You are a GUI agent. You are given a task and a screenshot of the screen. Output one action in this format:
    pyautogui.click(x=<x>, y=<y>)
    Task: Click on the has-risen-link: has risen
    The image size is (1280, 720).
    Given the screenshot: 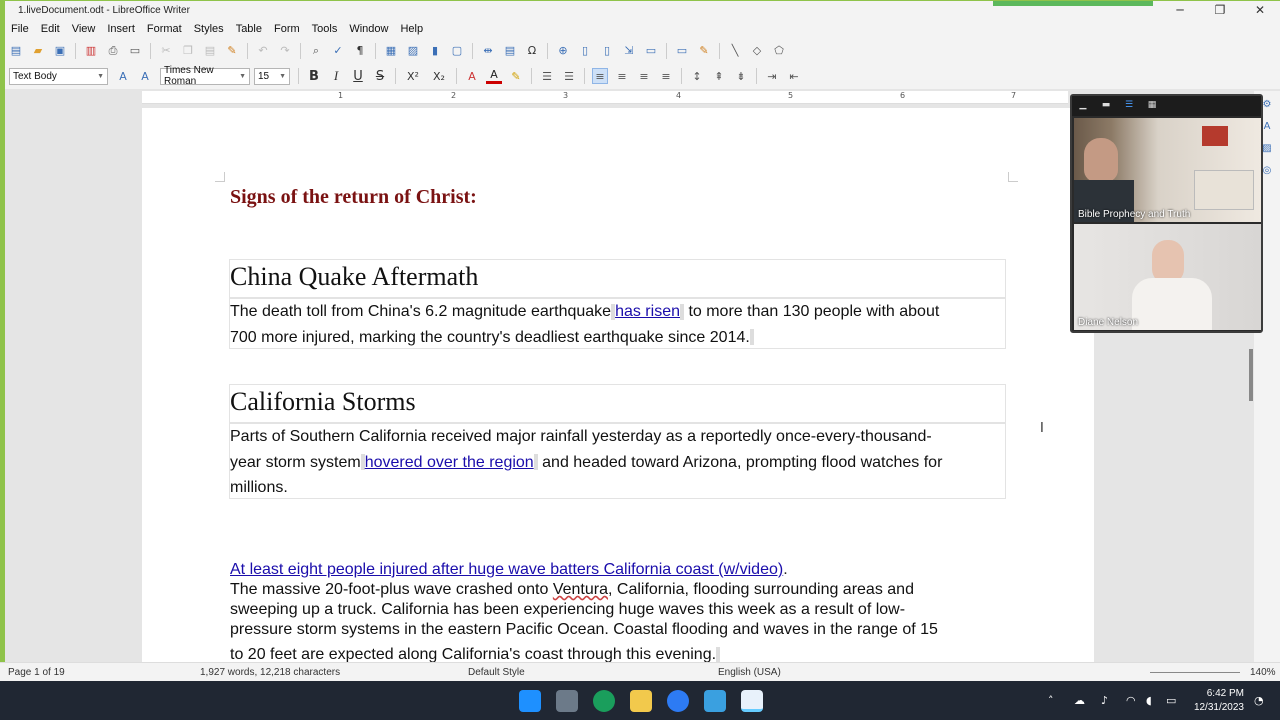 What is the action you would take?
    pyautogui.click(x=647, y=311)
    